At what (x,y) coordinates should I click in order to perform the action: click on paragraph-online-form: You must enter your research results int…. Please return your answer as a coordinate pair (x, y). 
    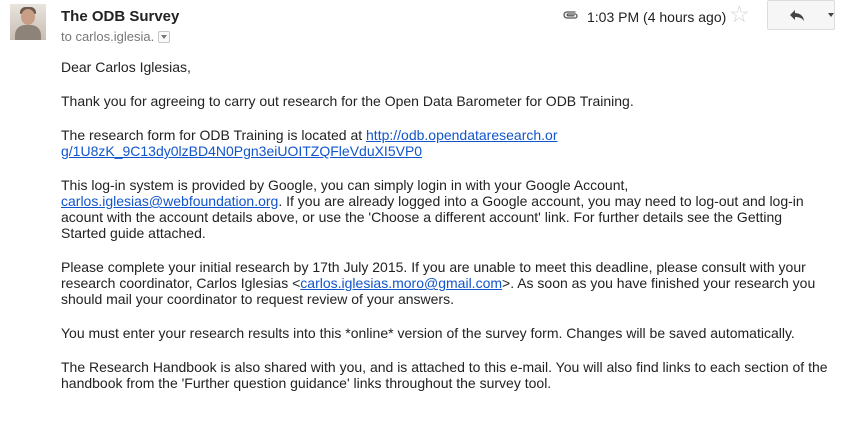
    Looking at the image, I should click on (428, 333).